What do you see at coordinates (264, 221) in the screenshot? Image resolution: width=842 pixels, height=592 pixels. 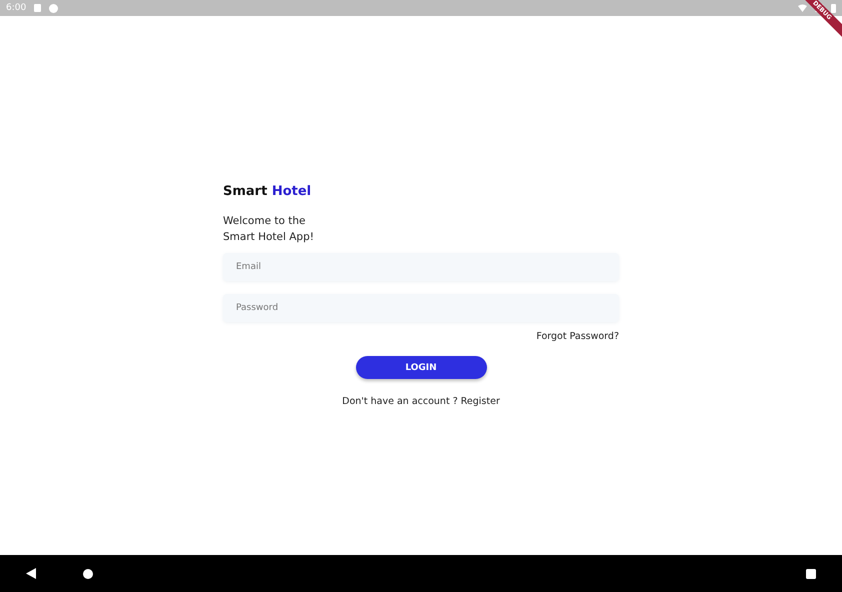 I see `welcome-text: Welcome to the` at bounding box center [264, 221].